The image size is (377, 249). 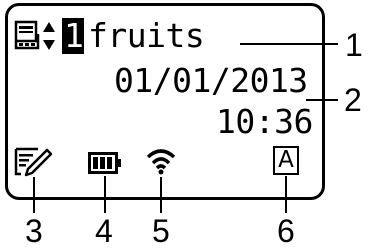 I want to click on date-display: 01/01/2013, so click(x=211, y=80).